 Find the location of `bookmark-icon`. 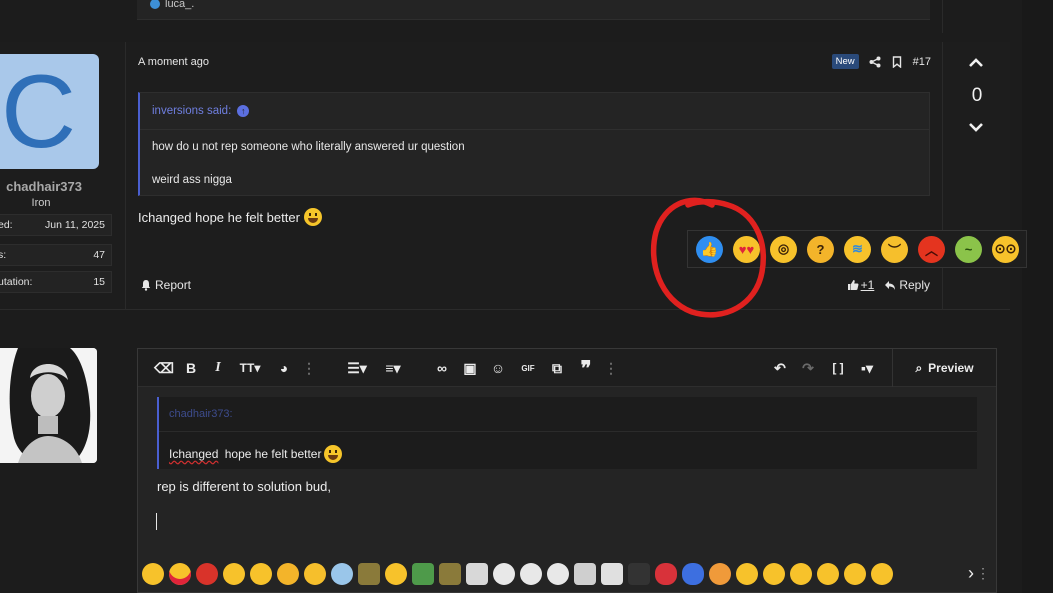

bookmark-icon is located at coordinates (897, 61).